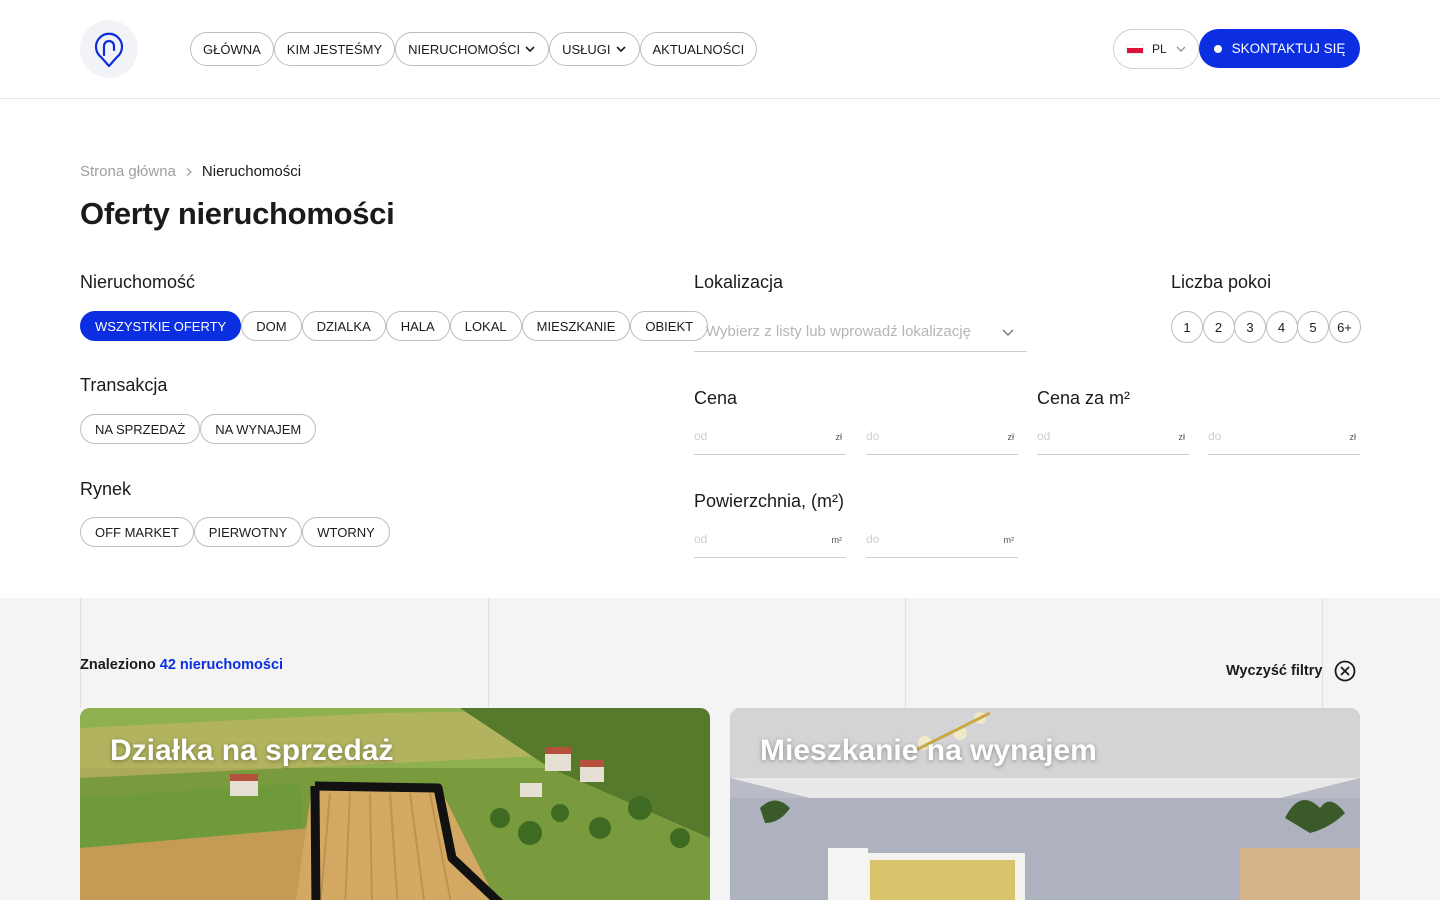 Image resolution: width=1440 pixels, height=900 pixels. Describe the element at coordinates (248, 532) in the screenshot. I see `pill-primary: PIERWOTNY` at that location.